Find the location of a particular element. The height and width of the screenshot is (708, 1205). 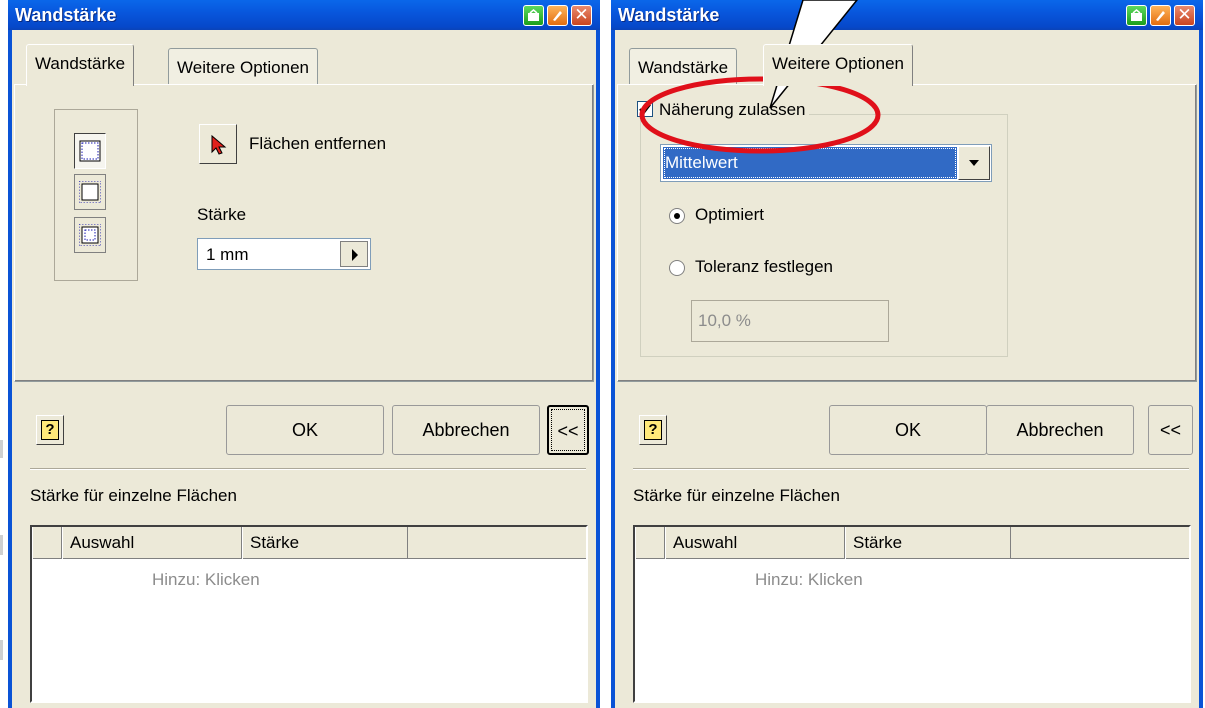

page-gap is located at coordinates (606, 354).